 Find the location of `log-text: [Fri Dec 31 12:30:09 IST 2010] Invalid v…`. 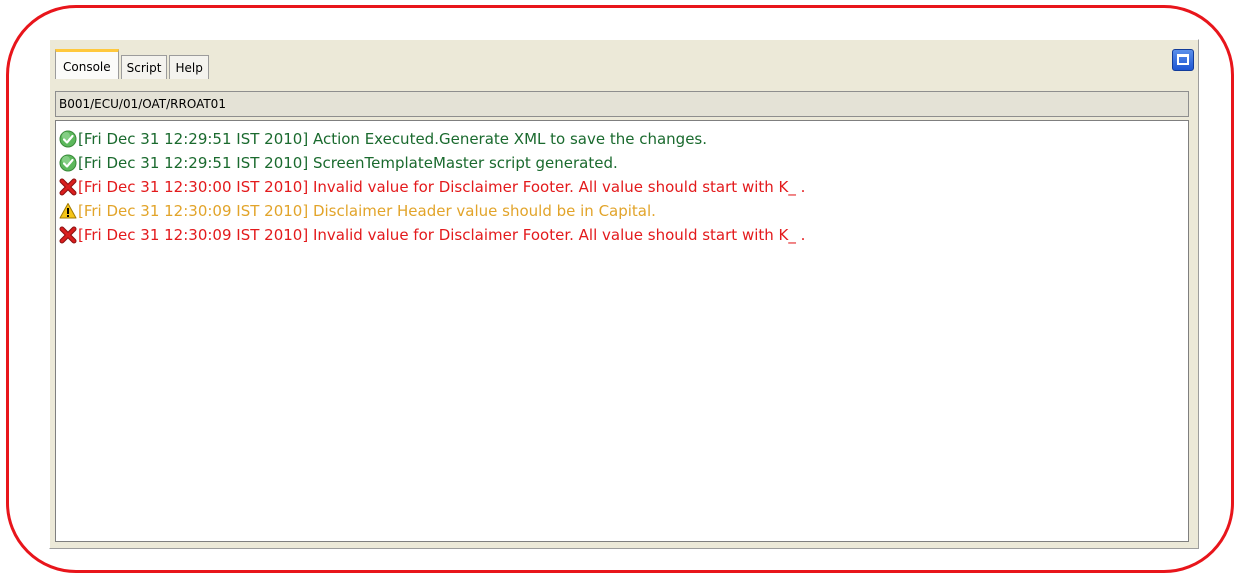

log-text: [Fri Dec 31 12:30:09 IST 2010] Invalid v… is located at coordinates (442, 235).